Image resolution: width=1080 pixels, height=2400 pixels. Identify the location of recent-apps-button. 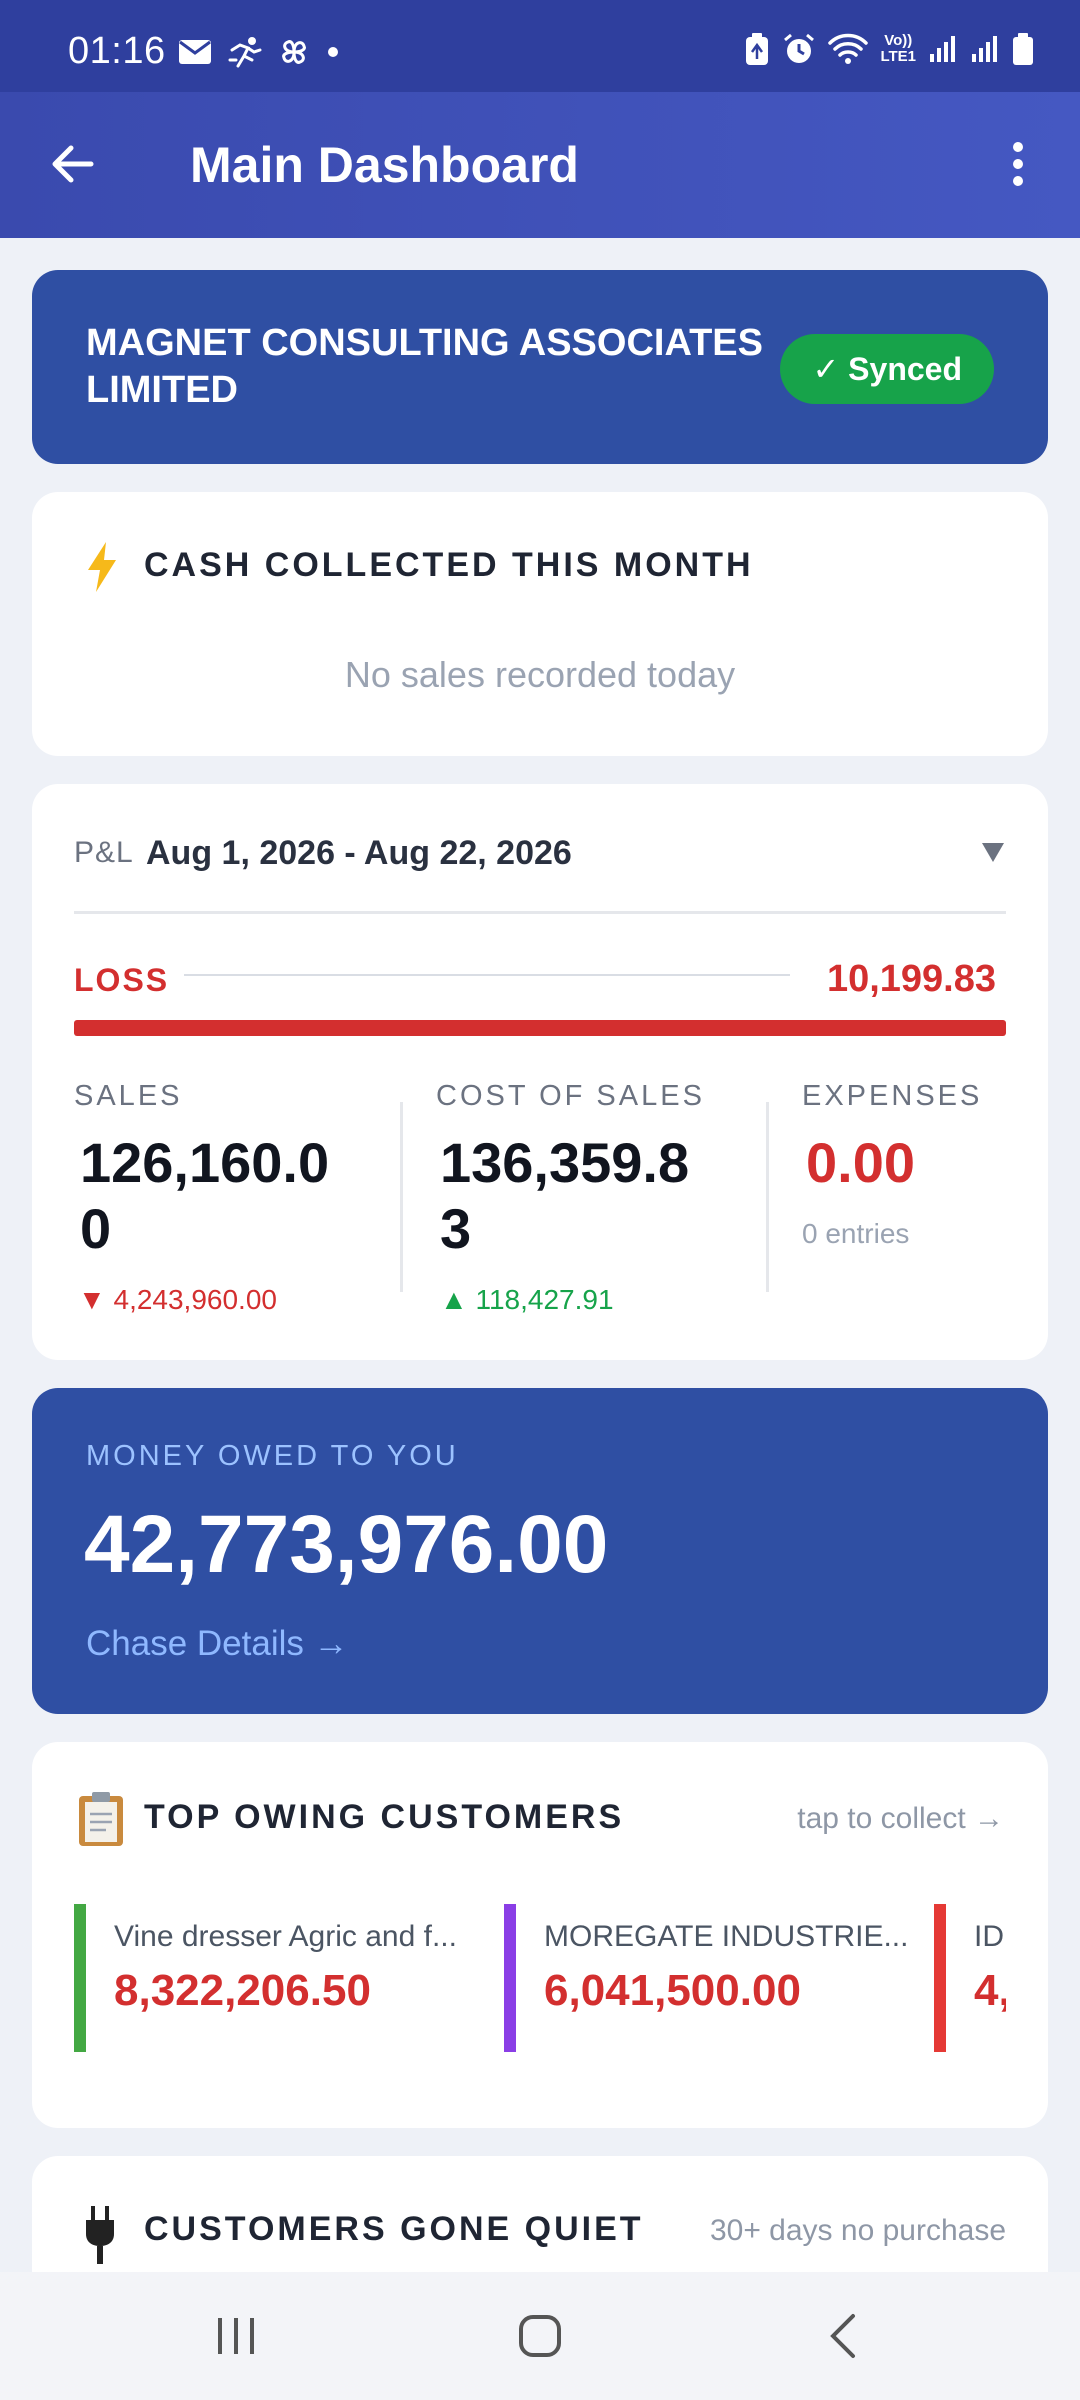
(236, 2336).